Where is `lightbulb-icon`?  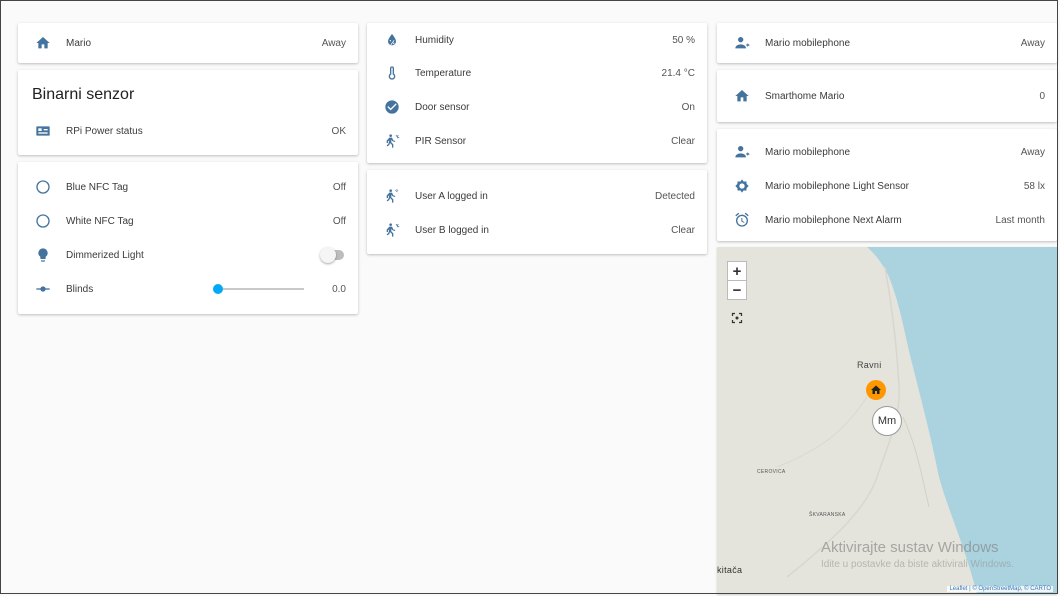 lightbulb-icon is located at coordinates (43, 255).